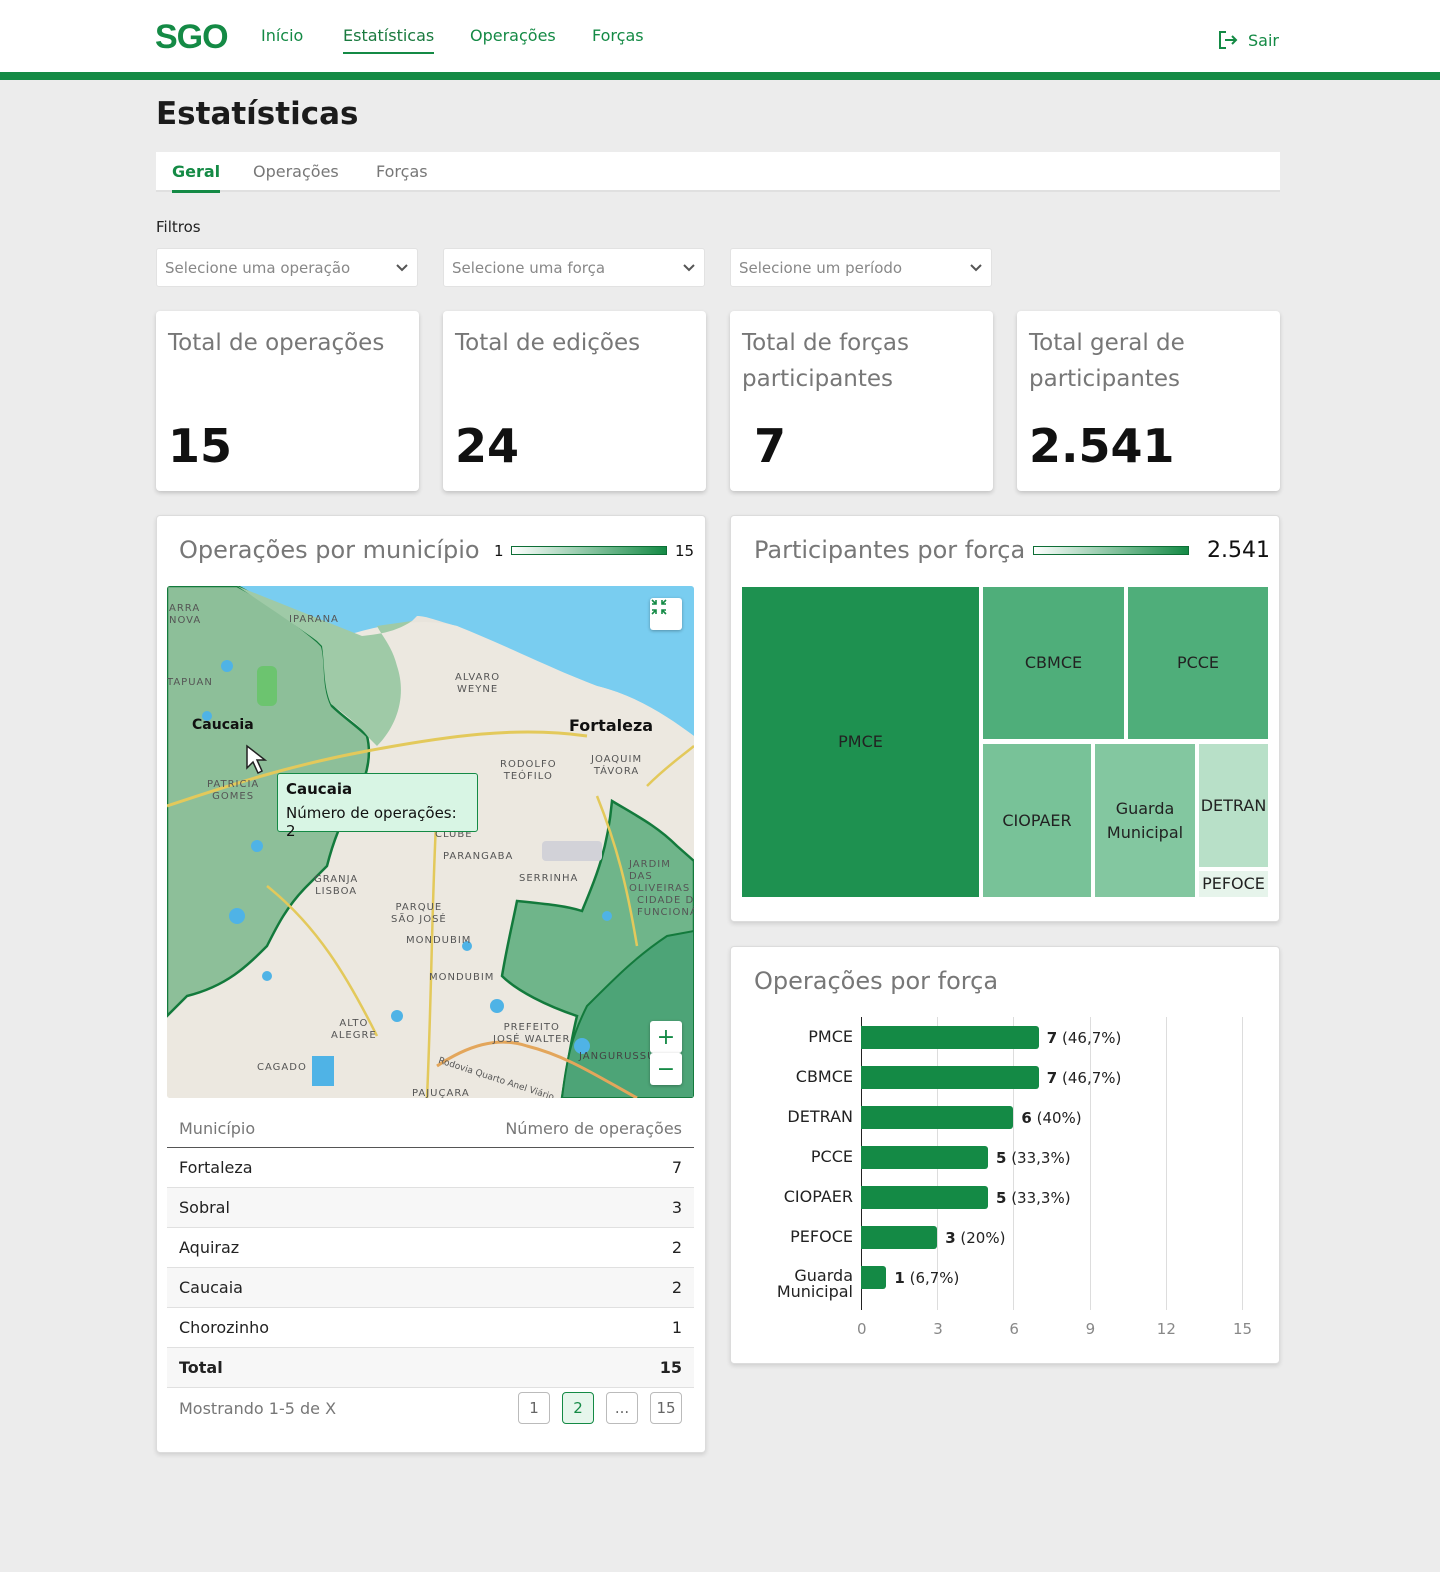 Image resolution: width=1440 pixels, height=1572 pixels. What do you see at coordinates (890, 550) in the screenshot?
I see `treemap-panel-title: Participantes por força` at bounding box center [890, 550].